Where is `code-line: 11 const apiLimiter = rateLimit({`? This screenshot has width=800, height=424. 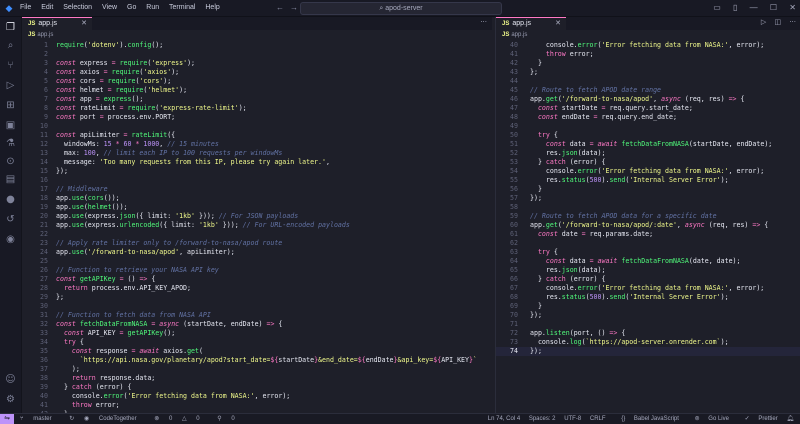
code-line: 11 const apiLimiter = rateLimit({ is located at coordinates (257, 135).